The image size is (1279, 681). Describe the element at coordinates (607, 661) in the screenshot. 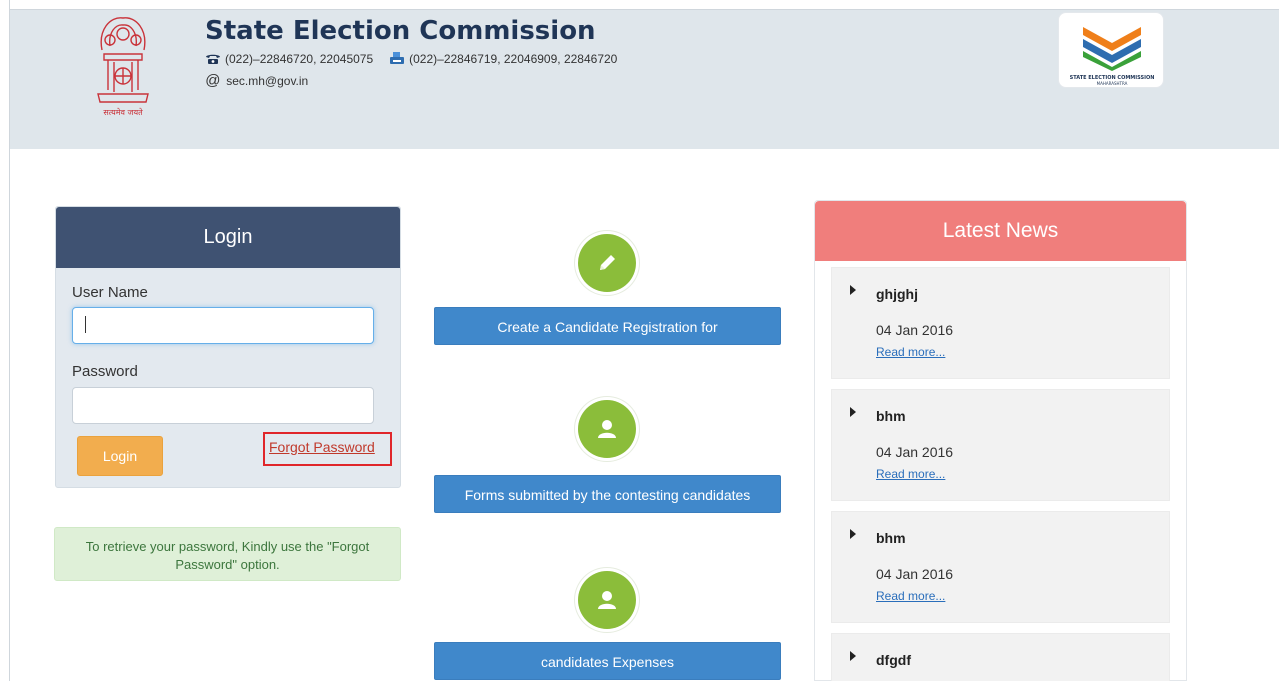

I see `candidate-expenses-button: candidates Expenses` at that location.